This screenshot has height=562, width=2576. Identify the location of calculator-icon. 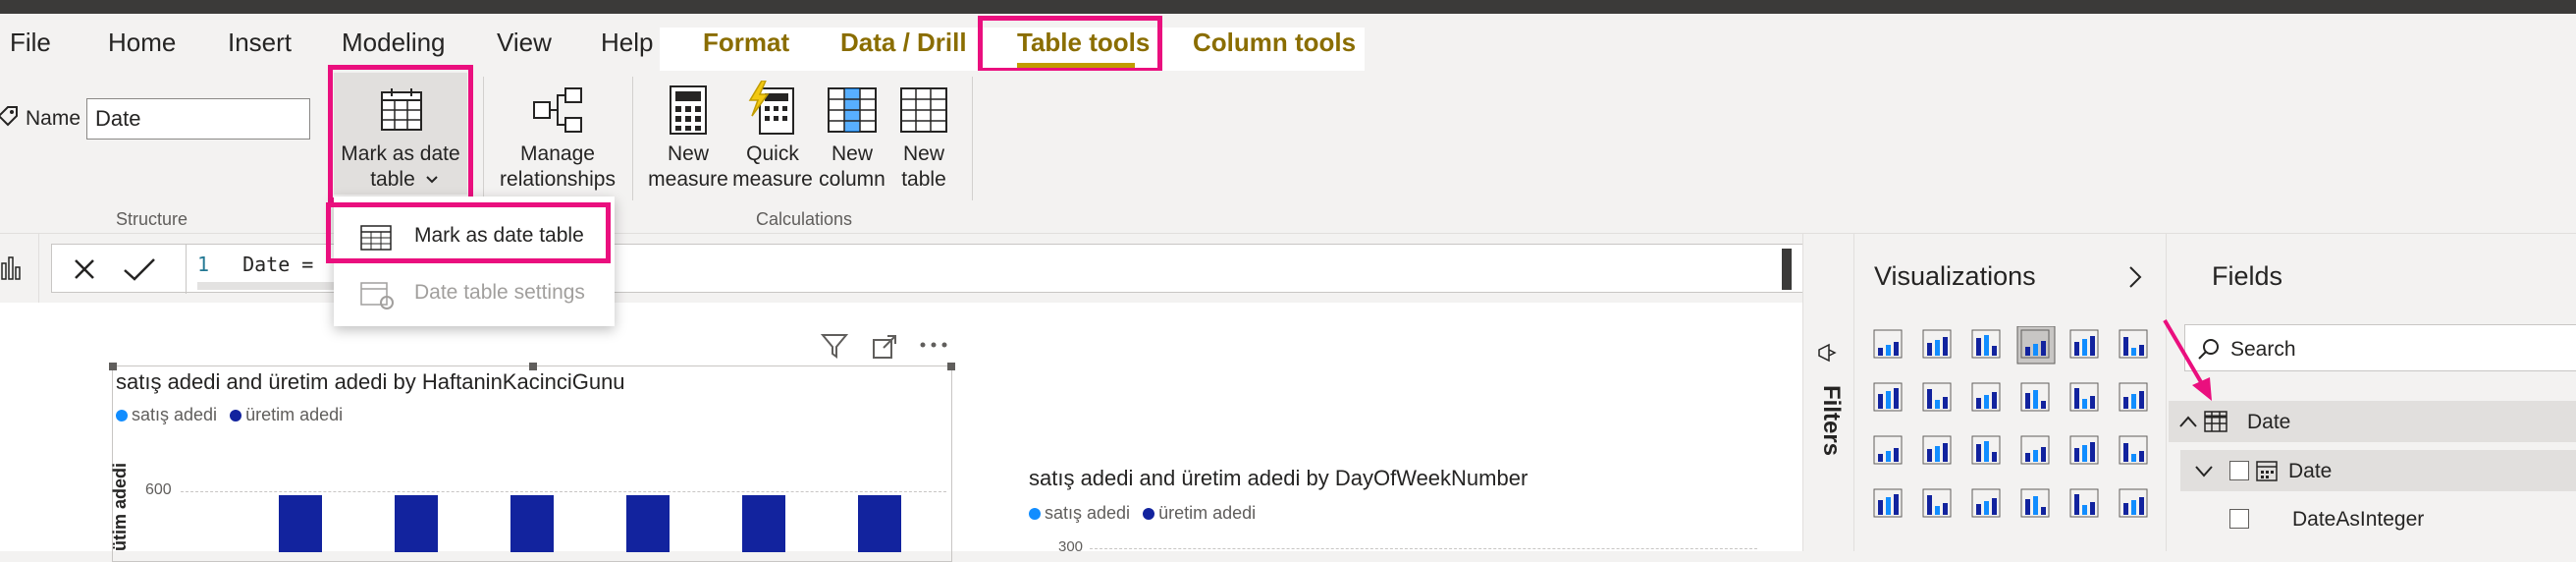
(688, 110).